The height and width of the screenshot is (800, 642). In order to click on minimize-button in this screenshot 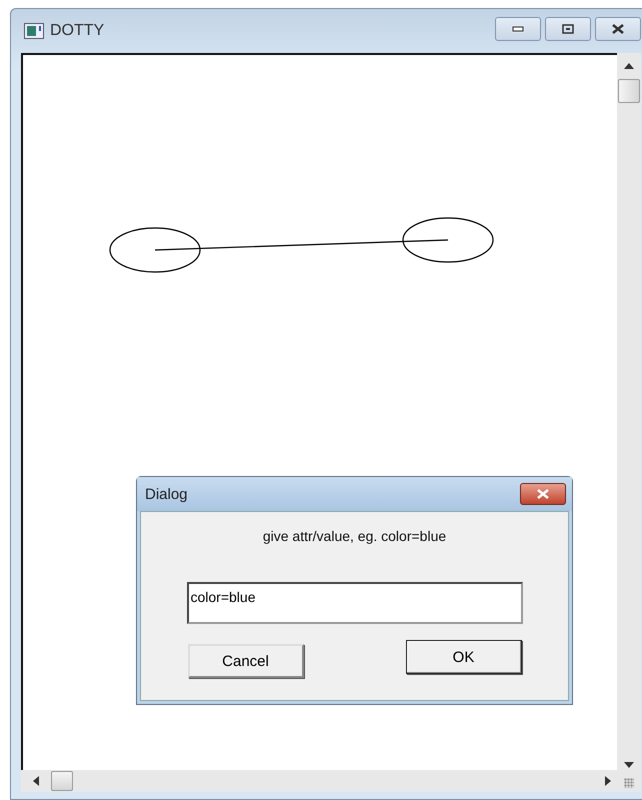, I will do `click(518, 29)`.